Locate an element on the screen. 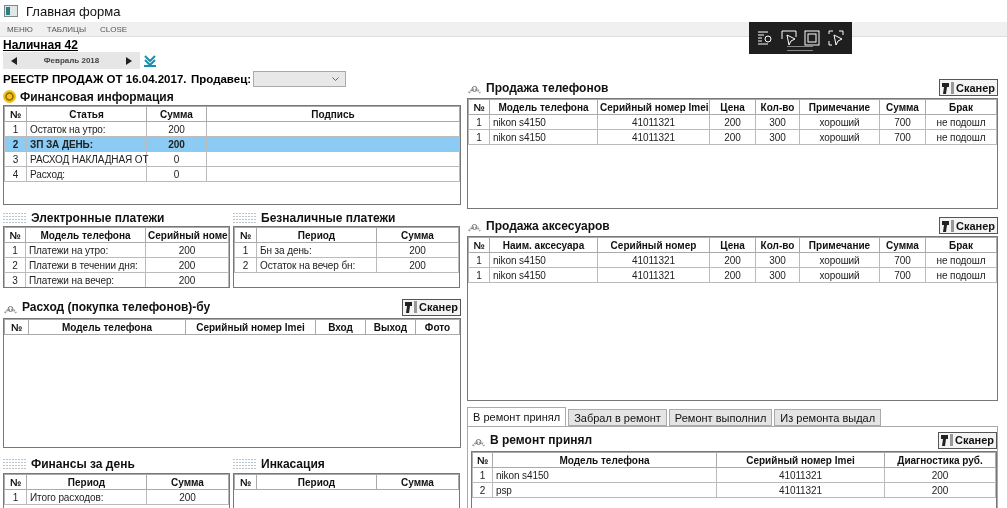  column-header: Фото is located at coordinates (437, 327).